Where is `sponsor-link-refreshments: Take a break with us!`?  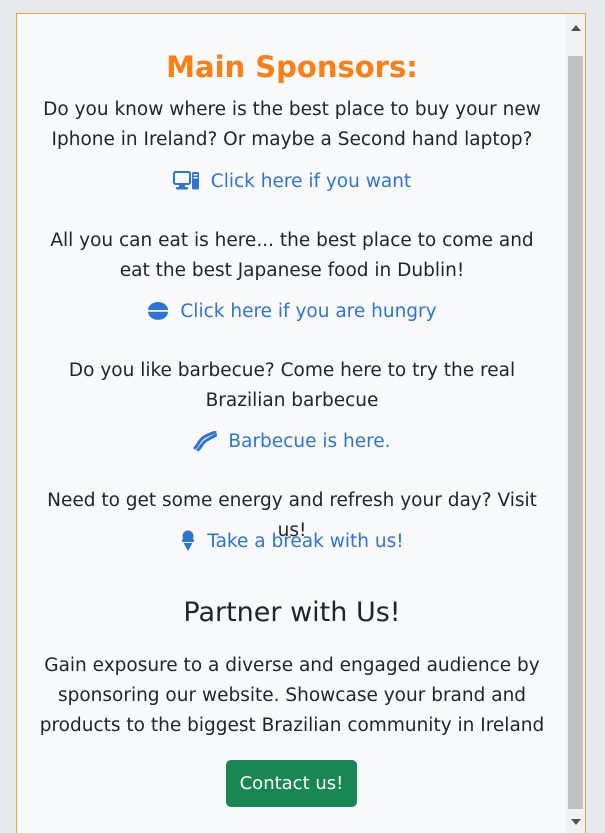
sponsor-link-refreshments: Take a break with us! is located at coordinates (292, 541).